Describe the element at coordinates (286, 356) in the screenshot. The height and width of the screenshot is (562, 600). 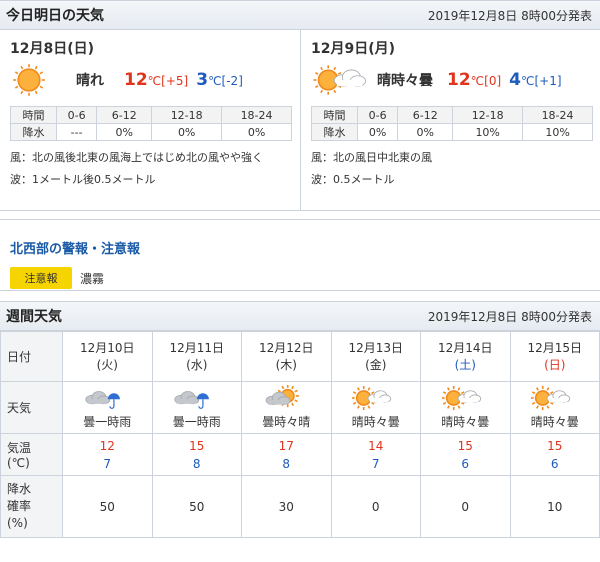
I see `week-day-cell: 12月12日 (木)` at that location.